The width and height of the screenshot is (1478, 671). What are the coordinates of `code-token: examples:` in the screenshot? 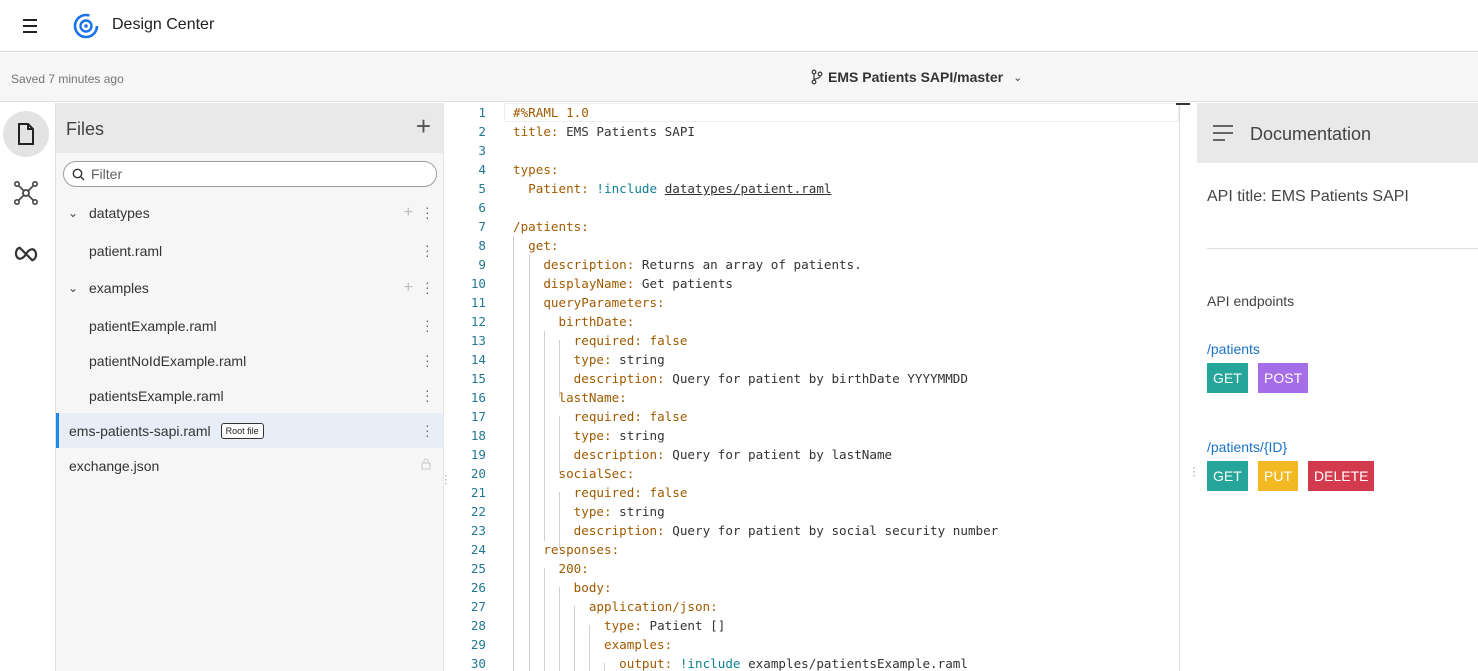 It's located at (593, 644).